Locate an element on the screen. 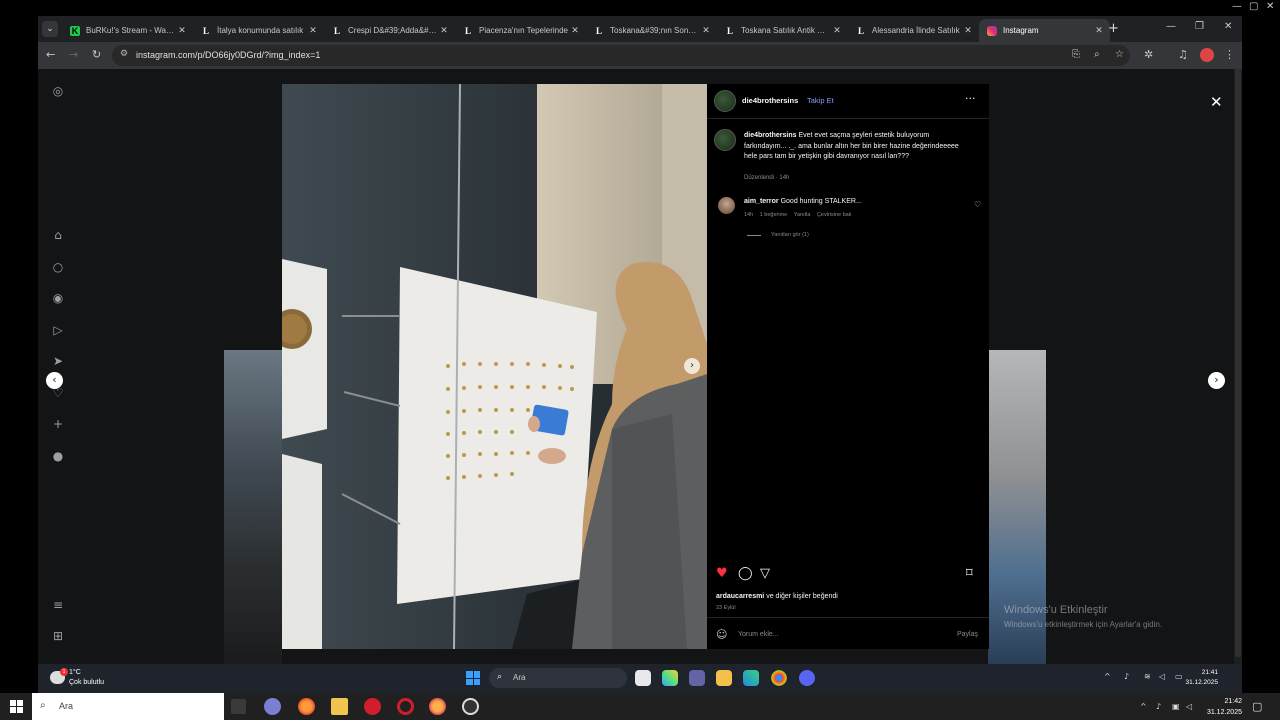 The height and width of the screenshot is (720, 1280). next-post-button: › is located at coordinates (1216, 380).